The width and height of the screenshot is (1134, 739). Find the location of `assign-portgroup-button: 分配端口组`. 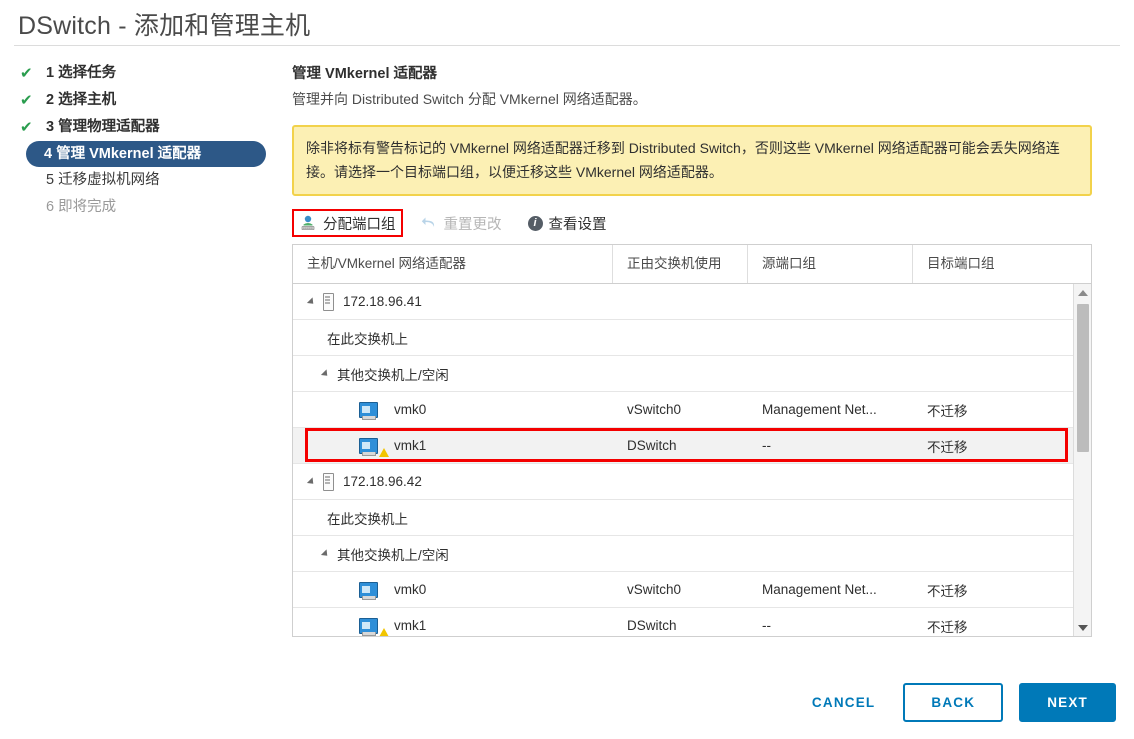

assign-portgroup-button: 分配端口组 is located at coordinates (347, 223).